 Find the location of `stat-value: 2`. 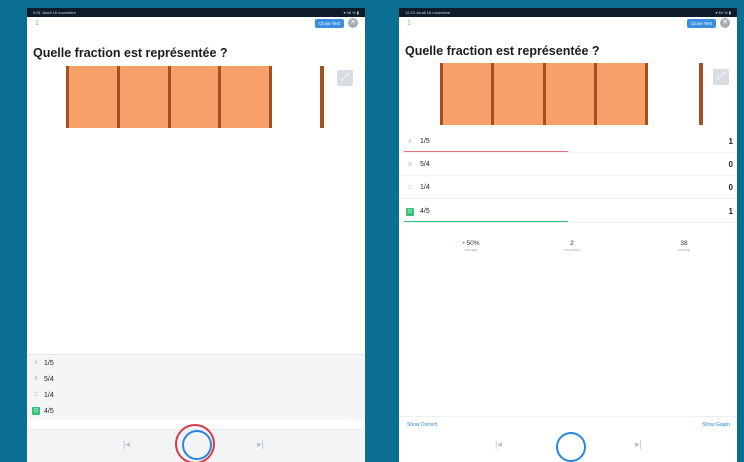

stat-value: 2 is located at coordinates (572, 243).